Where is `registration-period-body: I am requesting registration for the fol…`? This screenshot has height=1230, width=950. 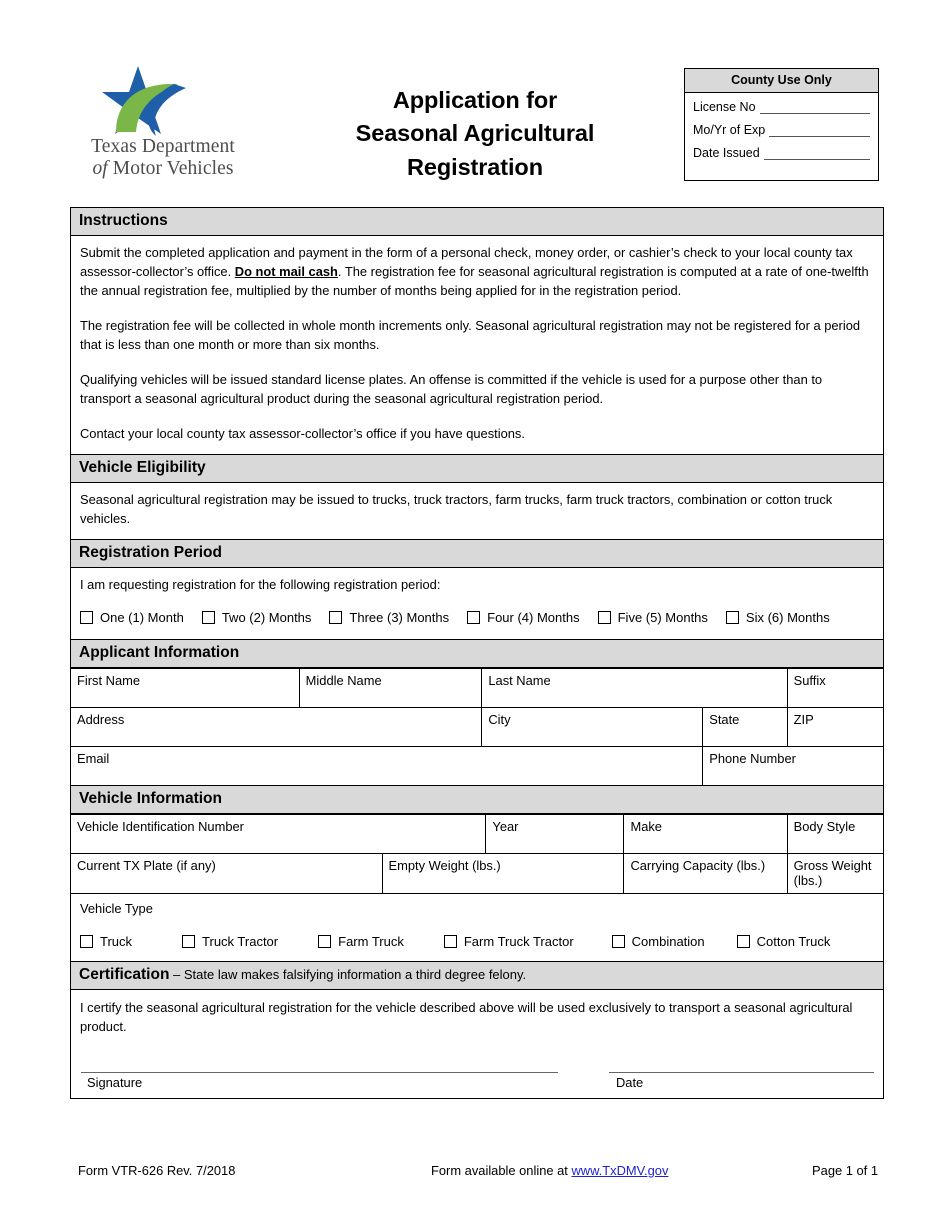 registration-period-body: I am requesting registration for the fol… is located at coordinates (477, 604).